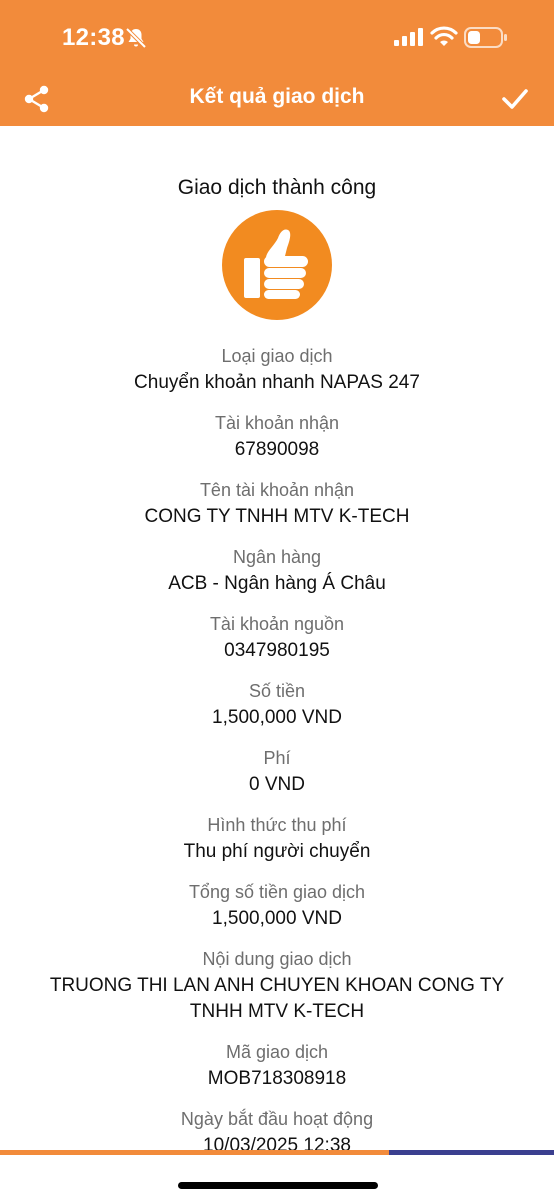  What do you see at coordinates (277, 705) in the screenshot?
I see `field-amount: Số tiền 1,500,000 VND` at bounding box center [277, 705].